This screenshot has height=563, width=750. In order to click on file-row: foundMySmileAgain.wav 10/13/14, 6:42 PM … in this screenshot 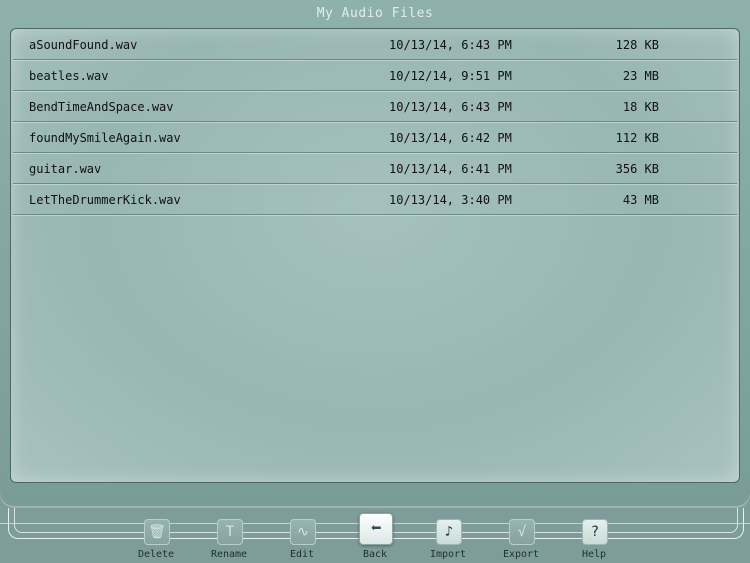, I will do `click(375, 137)`.